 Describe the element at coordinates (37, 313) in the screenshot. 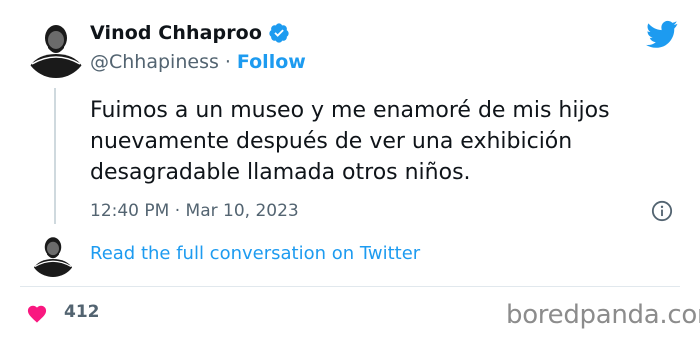

I see `heart-icon` at that location.